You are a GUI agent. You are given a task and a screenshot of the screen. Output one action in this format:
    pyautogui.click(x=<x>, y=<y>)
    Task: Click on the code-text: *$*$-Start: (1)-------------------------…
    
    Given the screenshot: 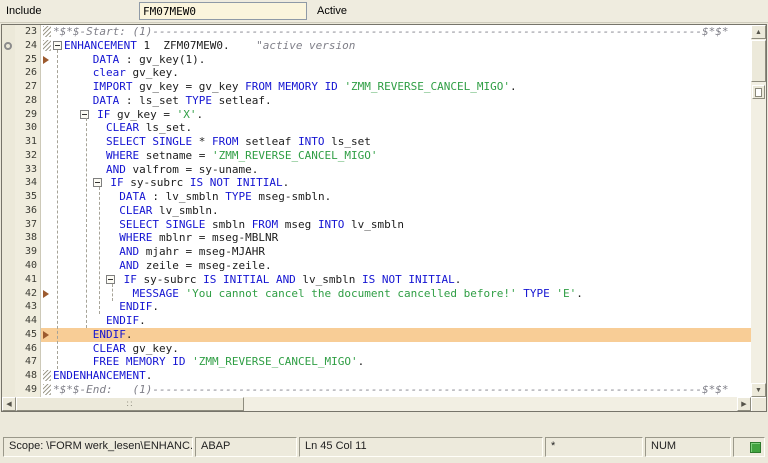 What is the action you would take?
    pyautogui.click(x=402, y=32)
    